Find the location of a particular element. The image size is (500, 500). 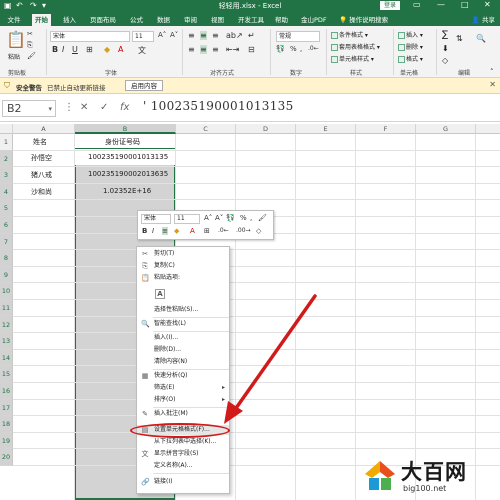

font-name-select: 宋体 is located at coordinates (90, 36).